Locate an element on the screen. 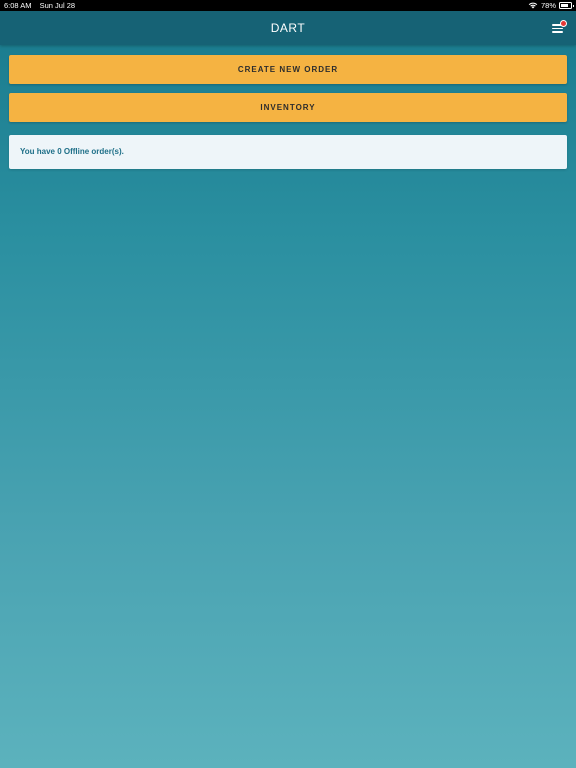 This screenshot has height=768, width=576. menu-button is located at coordinates (559, 28).